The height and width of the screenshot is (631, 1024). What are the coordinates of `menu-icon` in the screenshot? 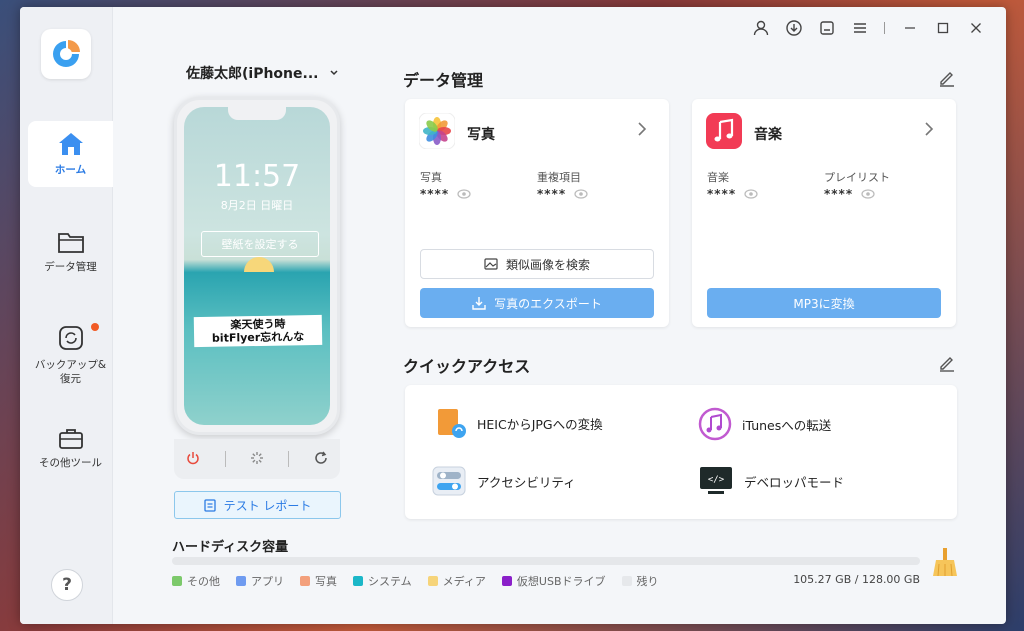 It's located at (859, 28).